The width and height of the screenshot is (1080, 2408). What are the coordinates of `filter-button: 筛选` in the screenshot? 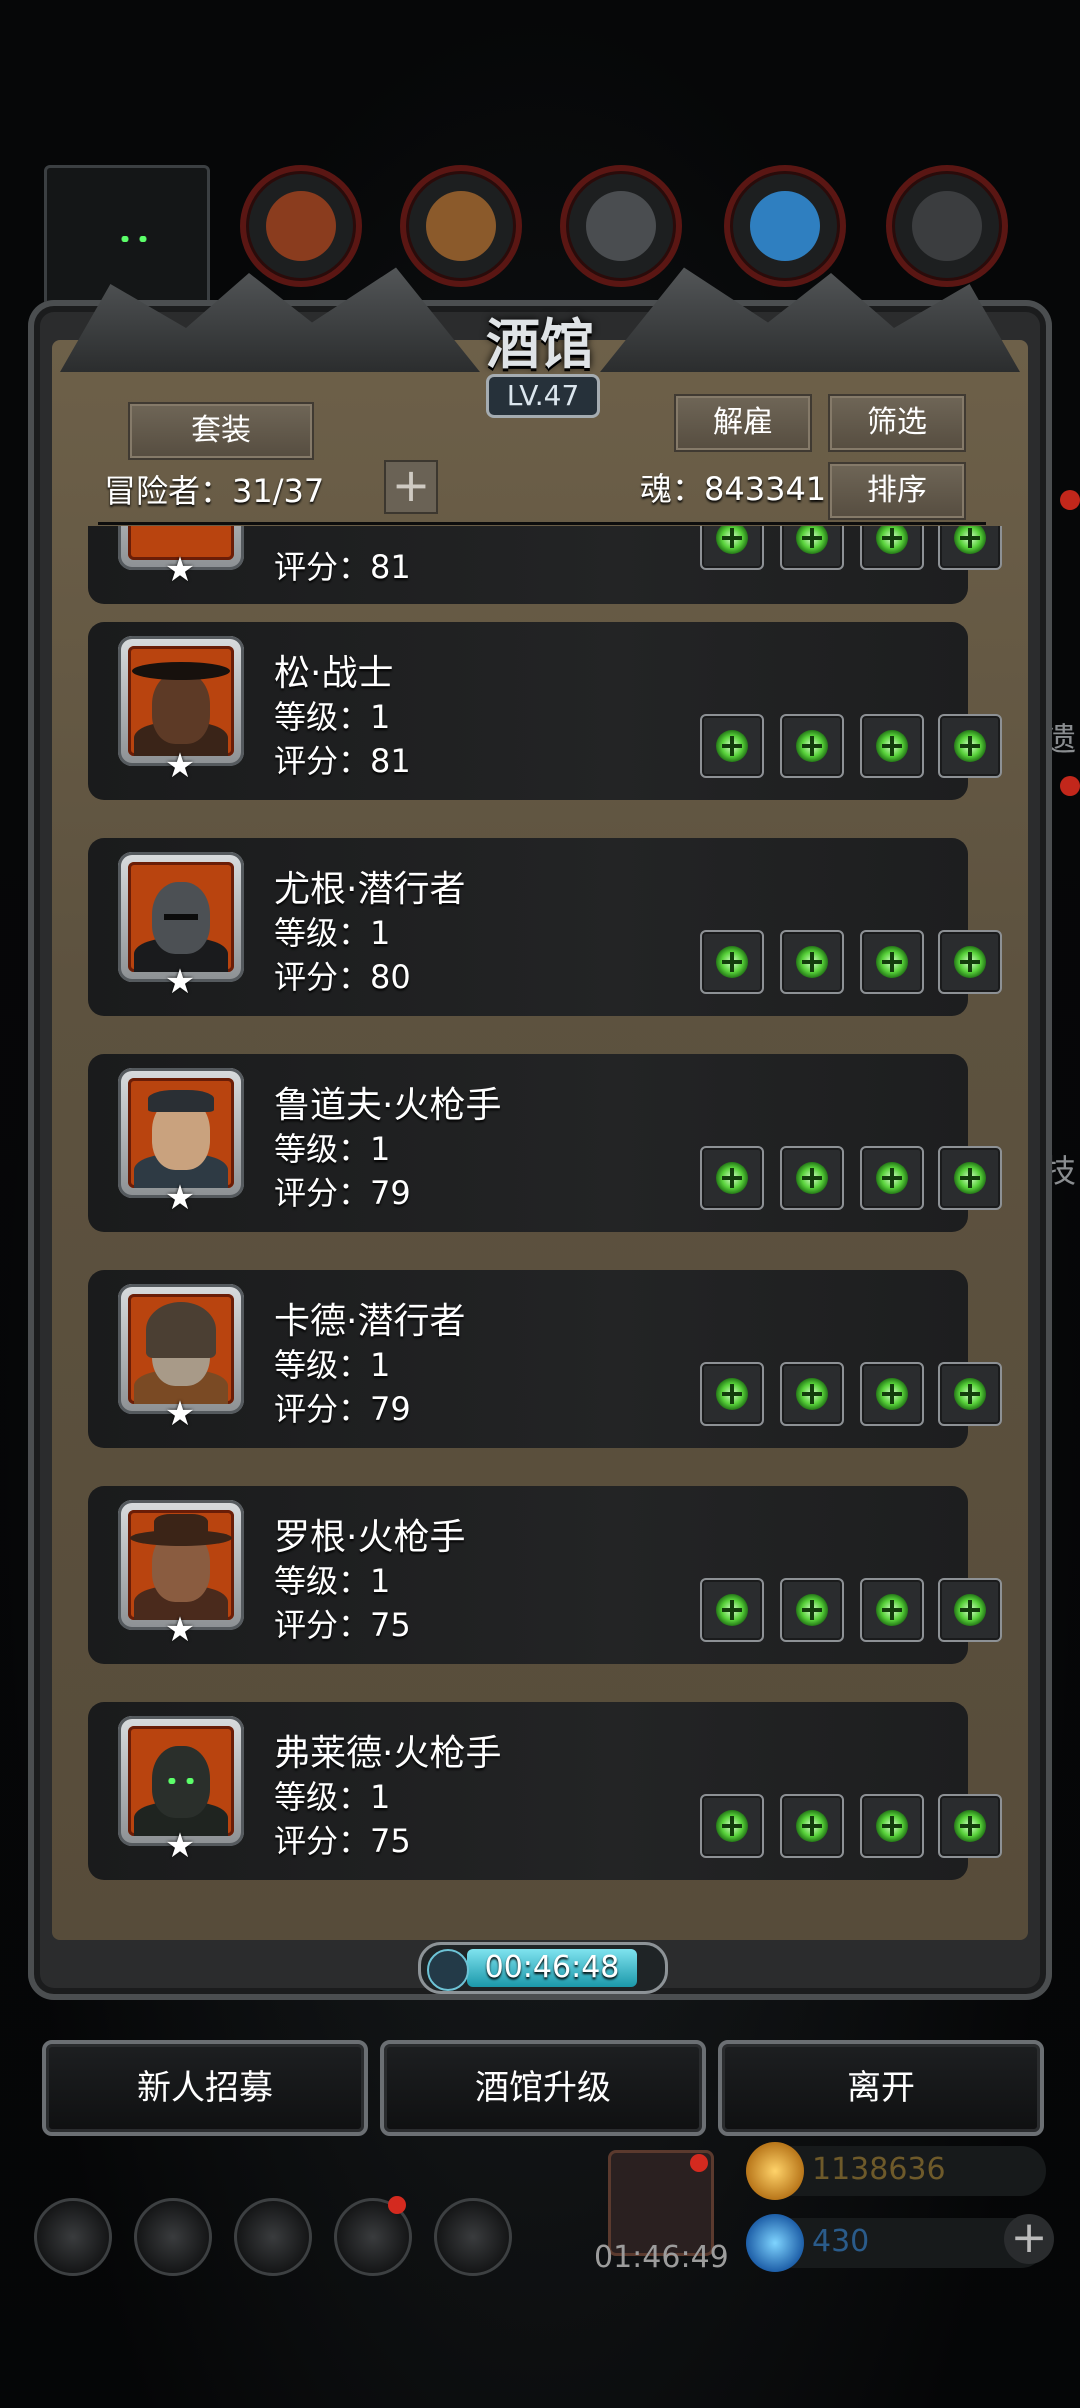 It's located at (897, 423).